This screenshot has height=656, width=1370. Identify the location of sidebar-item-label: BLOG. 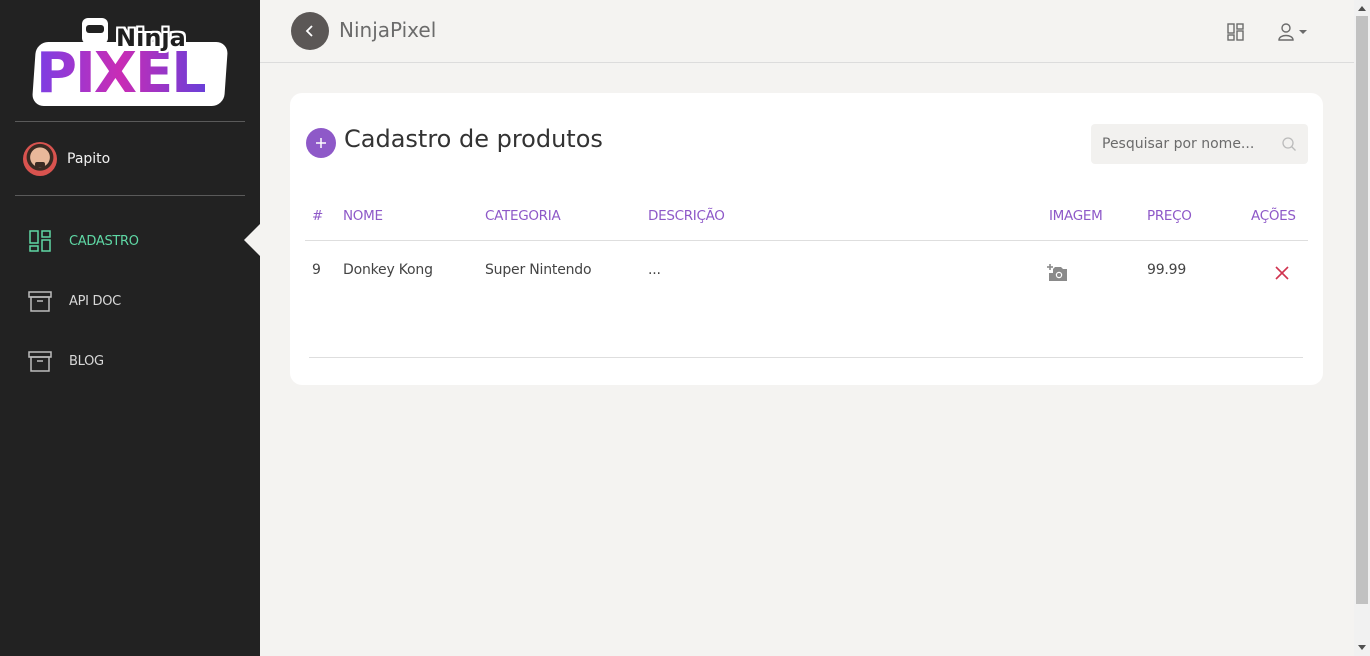
(86, 361).